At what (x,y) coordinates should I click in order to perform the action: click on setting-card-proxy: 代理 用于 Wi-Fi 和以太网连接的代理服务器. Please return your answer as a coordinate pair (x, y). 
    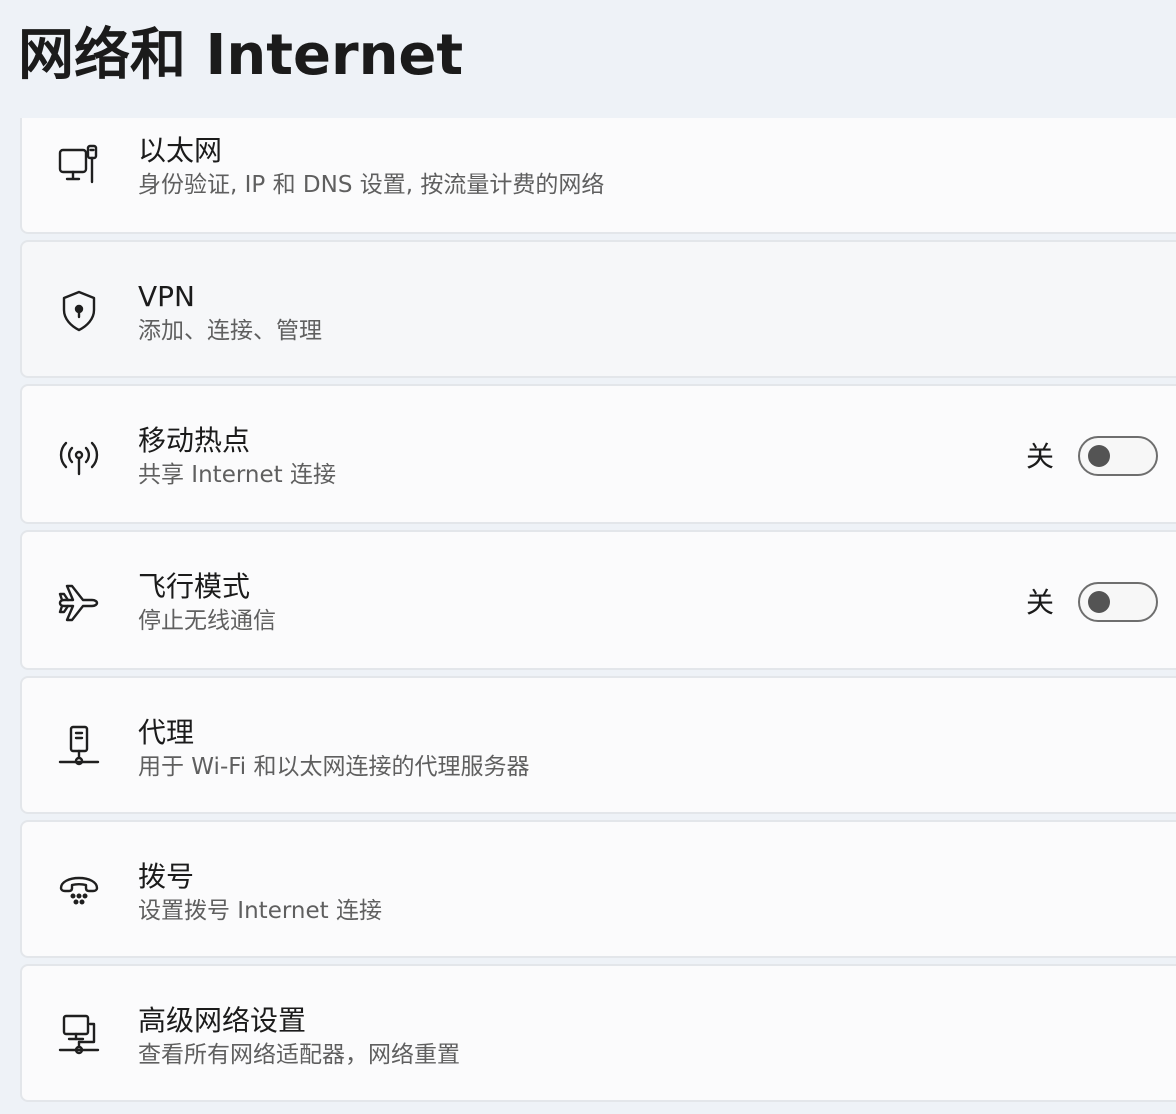
    Looking at the image, I should click on (598, 745).